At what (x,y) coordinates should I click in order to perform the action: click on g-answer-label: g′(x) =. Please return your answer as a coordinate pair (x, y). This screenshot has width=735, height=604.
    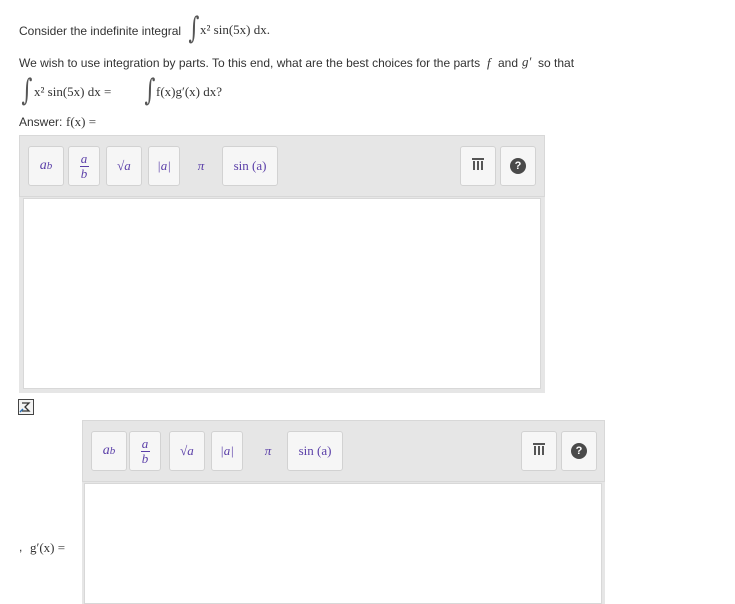
    Looking at the image, I should click on (48, 547).